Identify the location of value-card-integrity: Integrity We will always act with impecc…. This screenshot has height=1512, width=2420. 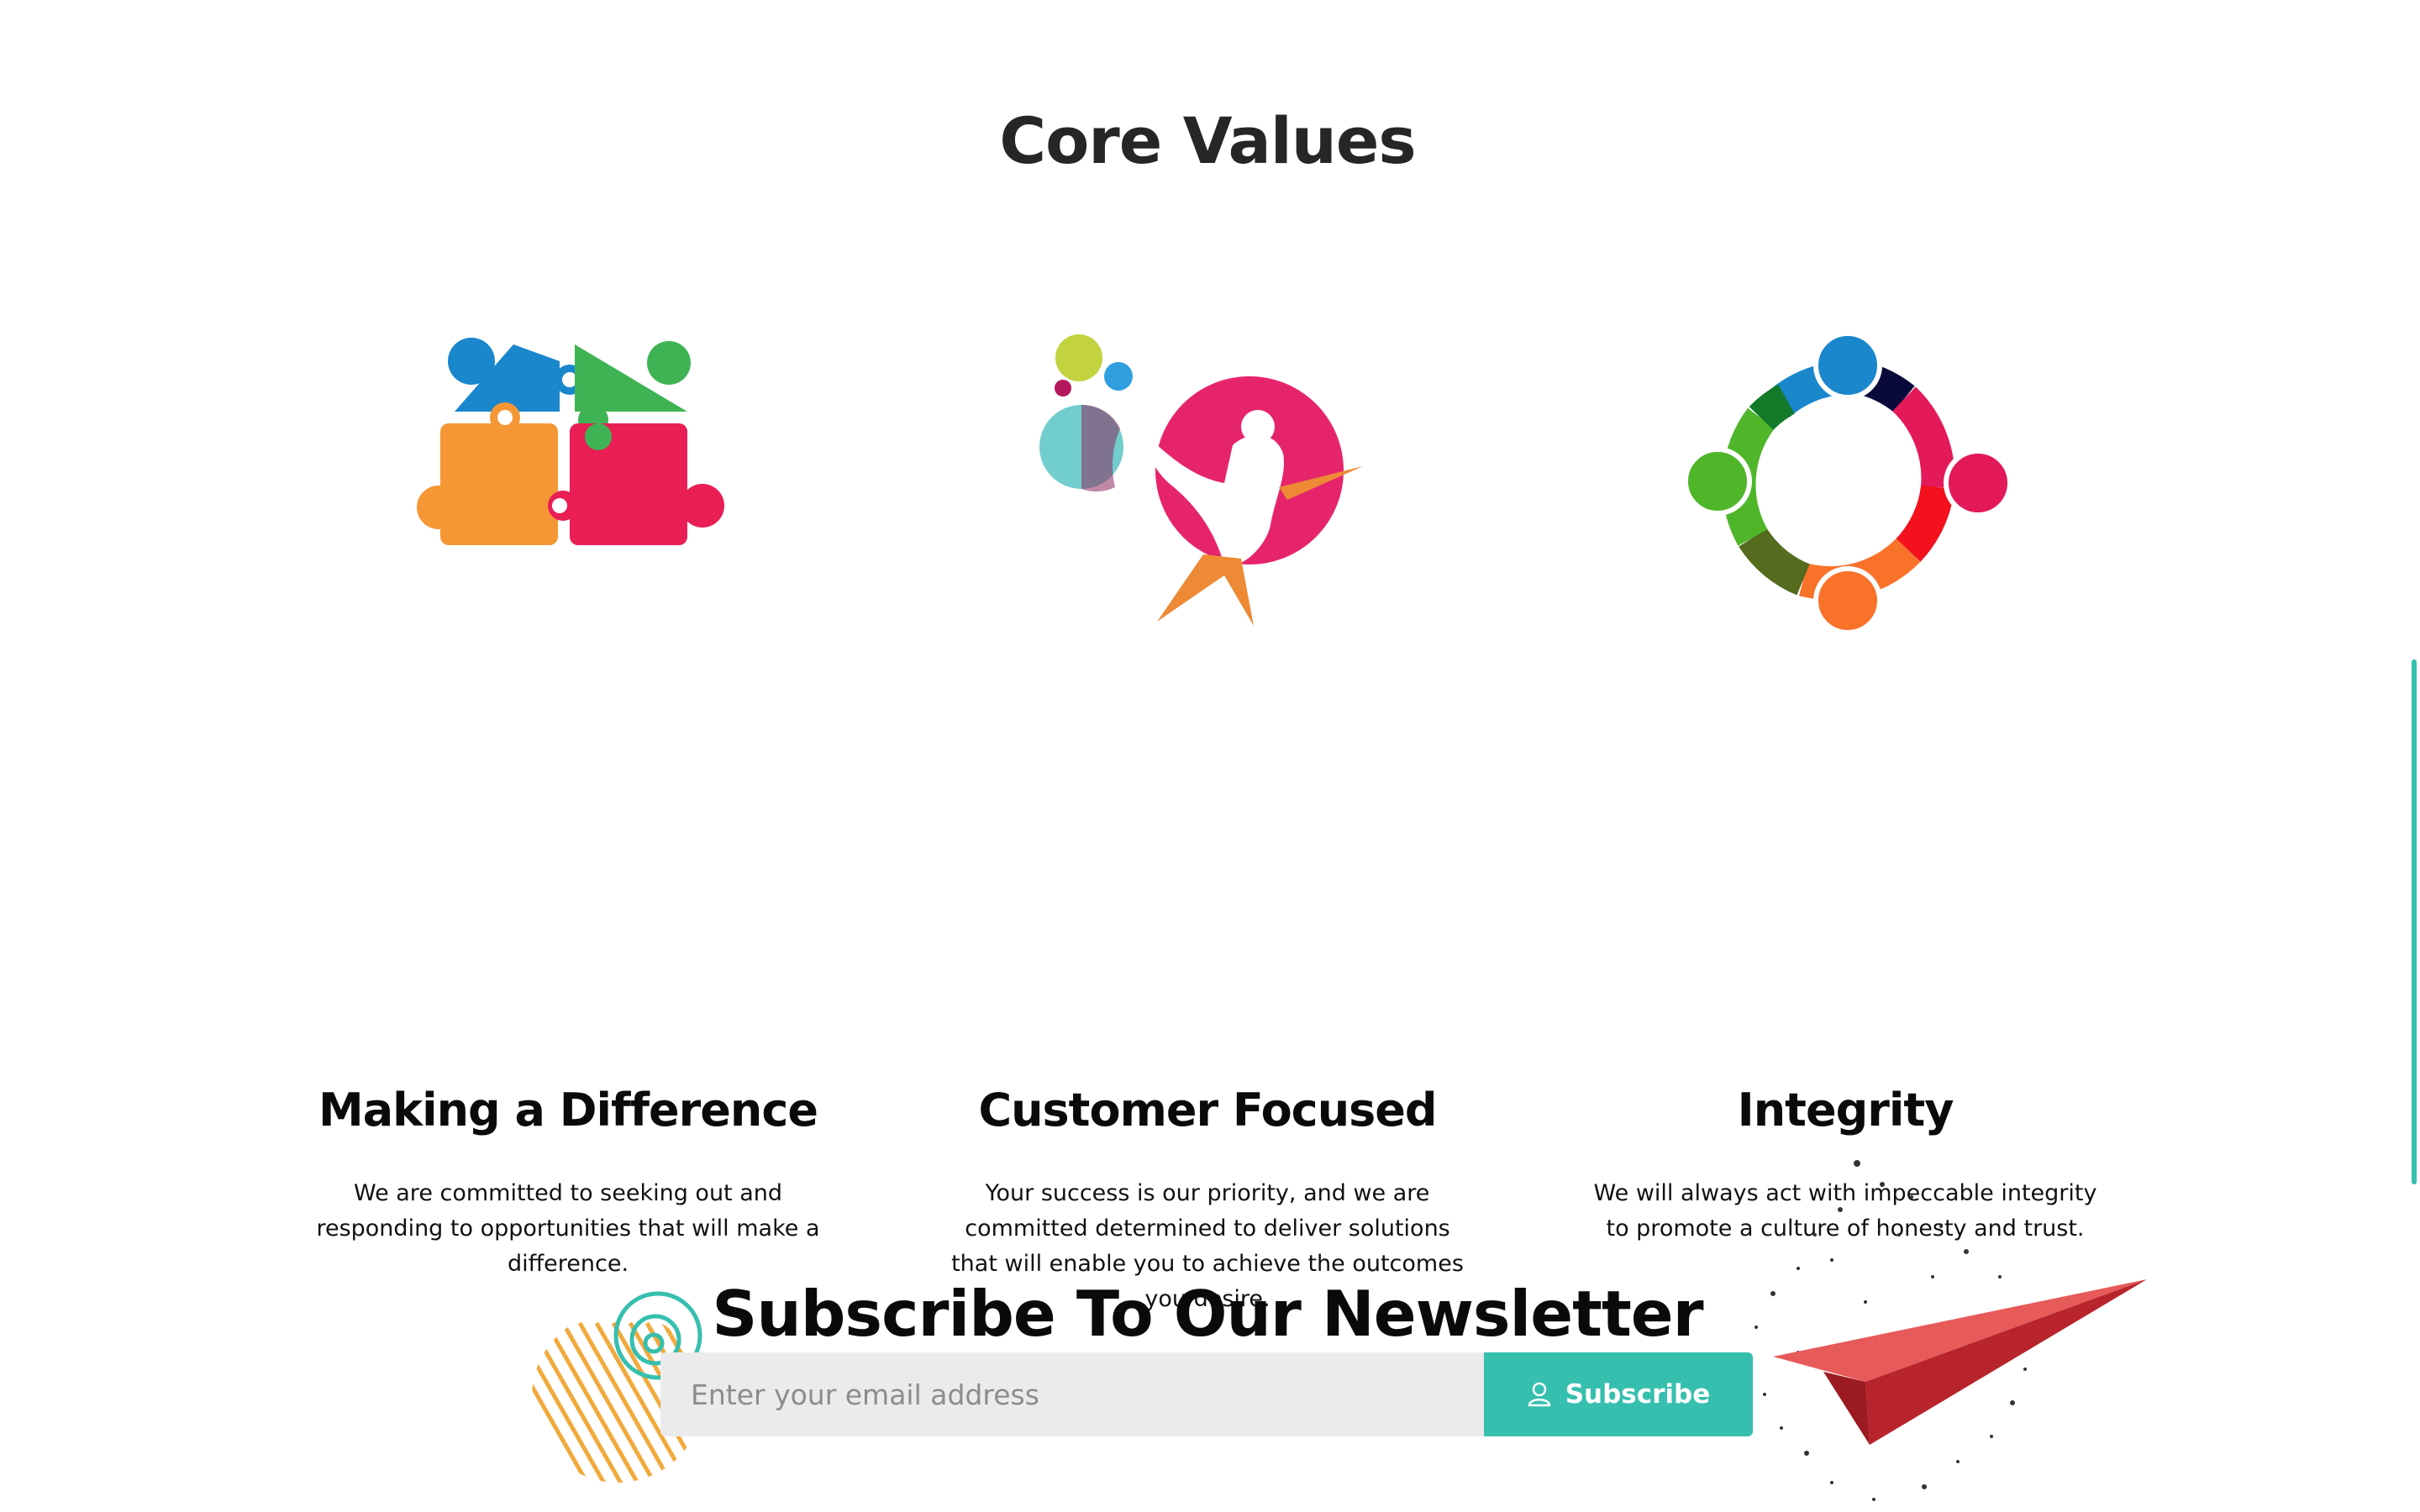
(1845, 783).